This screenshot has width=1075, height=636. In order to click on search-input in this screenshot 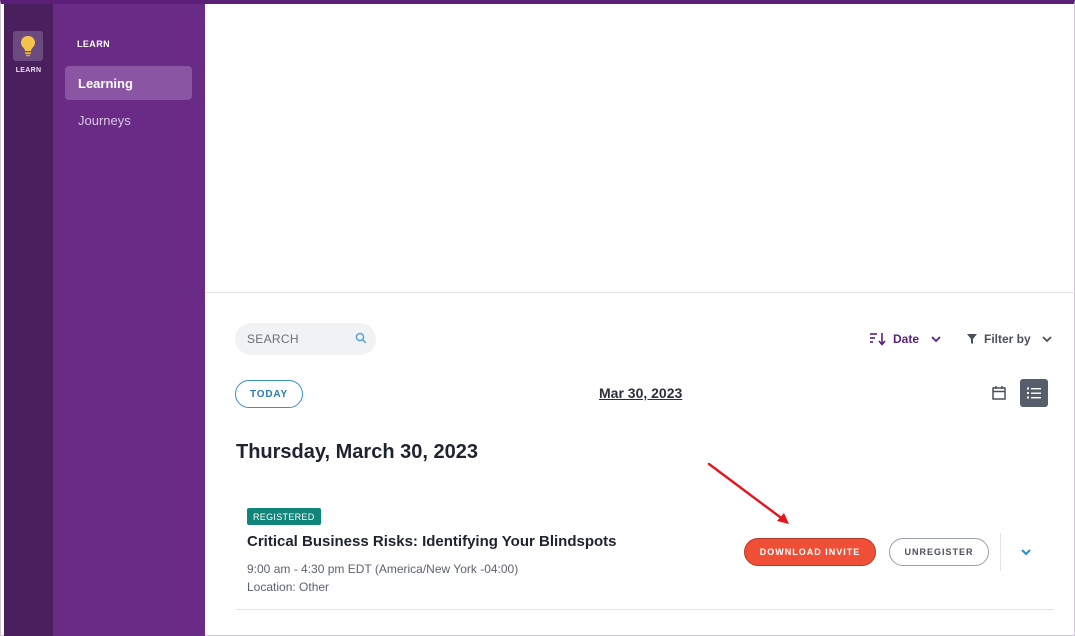, I will do `click(297, 339)`.